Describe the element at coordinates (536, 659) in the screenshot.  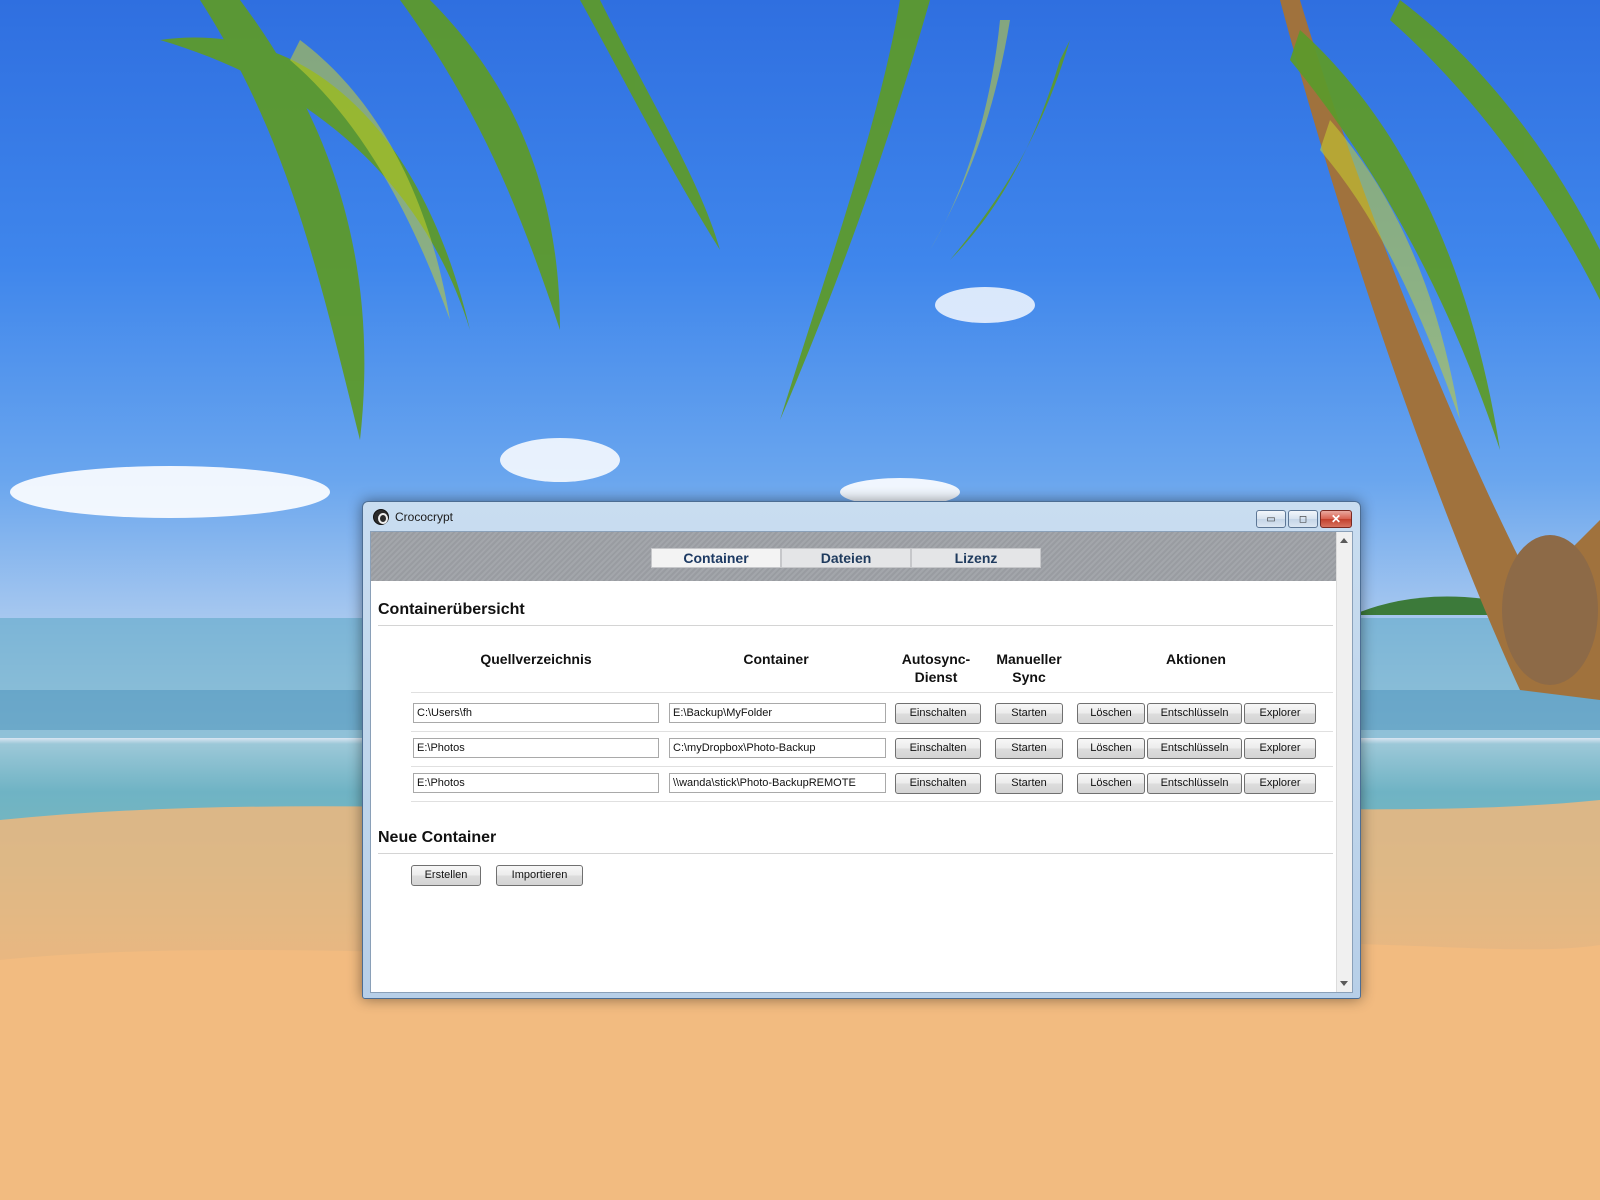
I see `column-header-source: Quellverzeichnis` at that location.